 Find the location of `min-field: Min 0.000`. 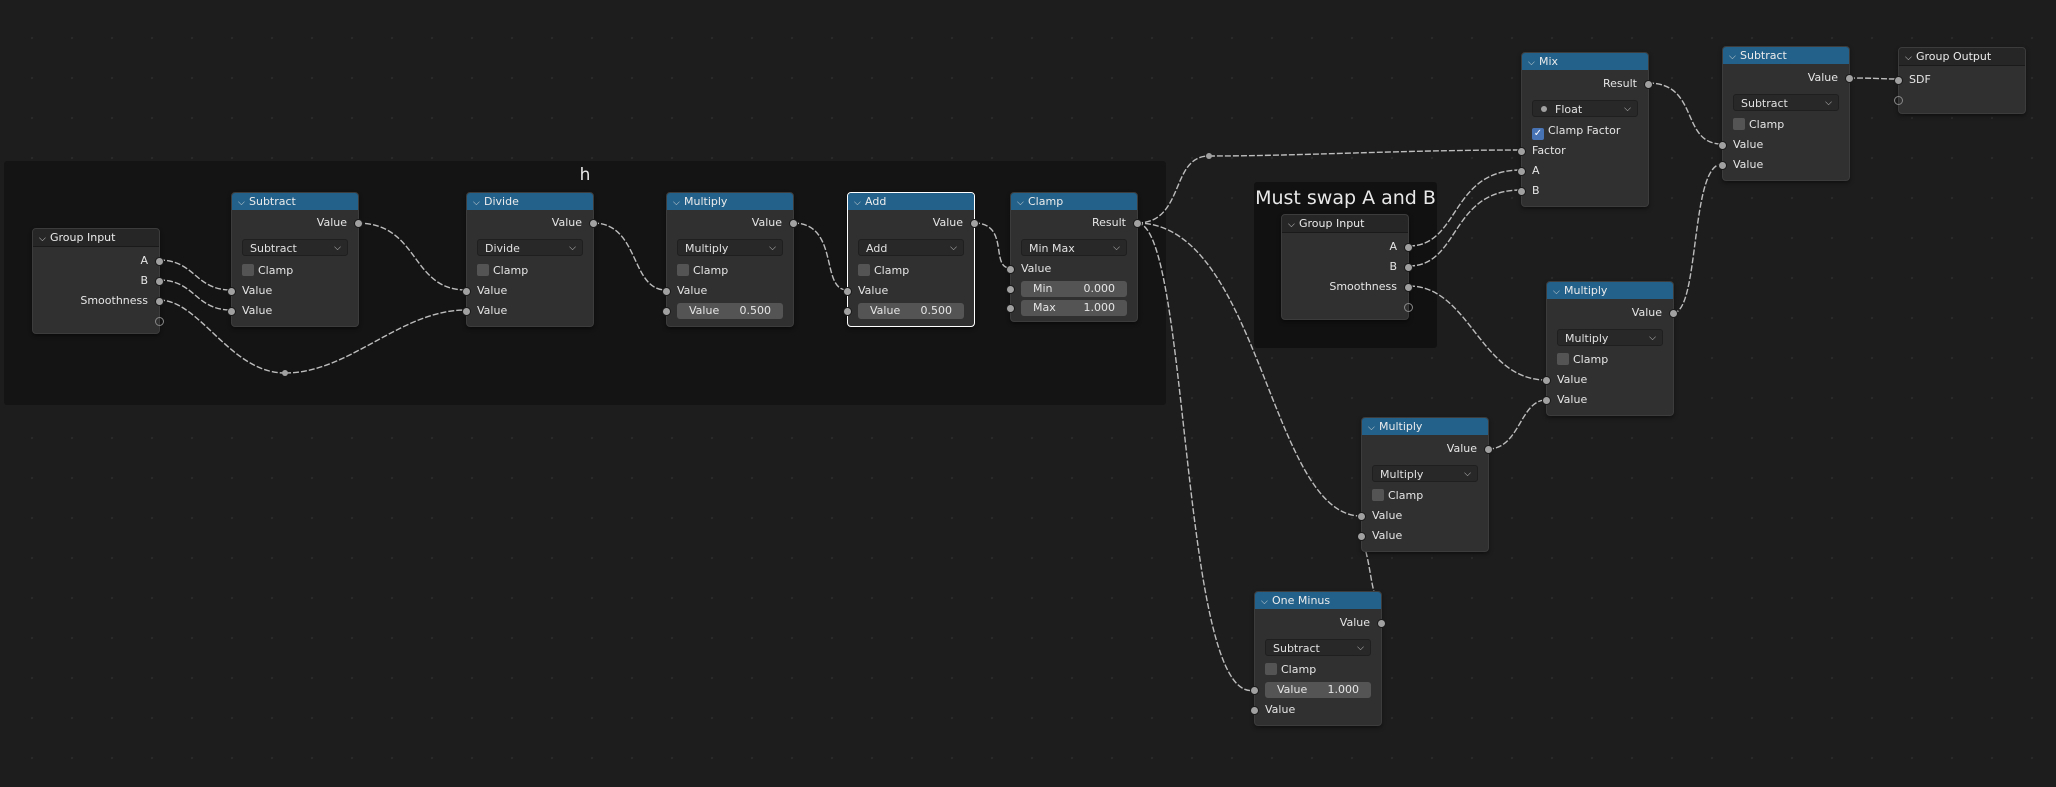

min-field: Min 0.000 is located at coordinates (1074, 289).